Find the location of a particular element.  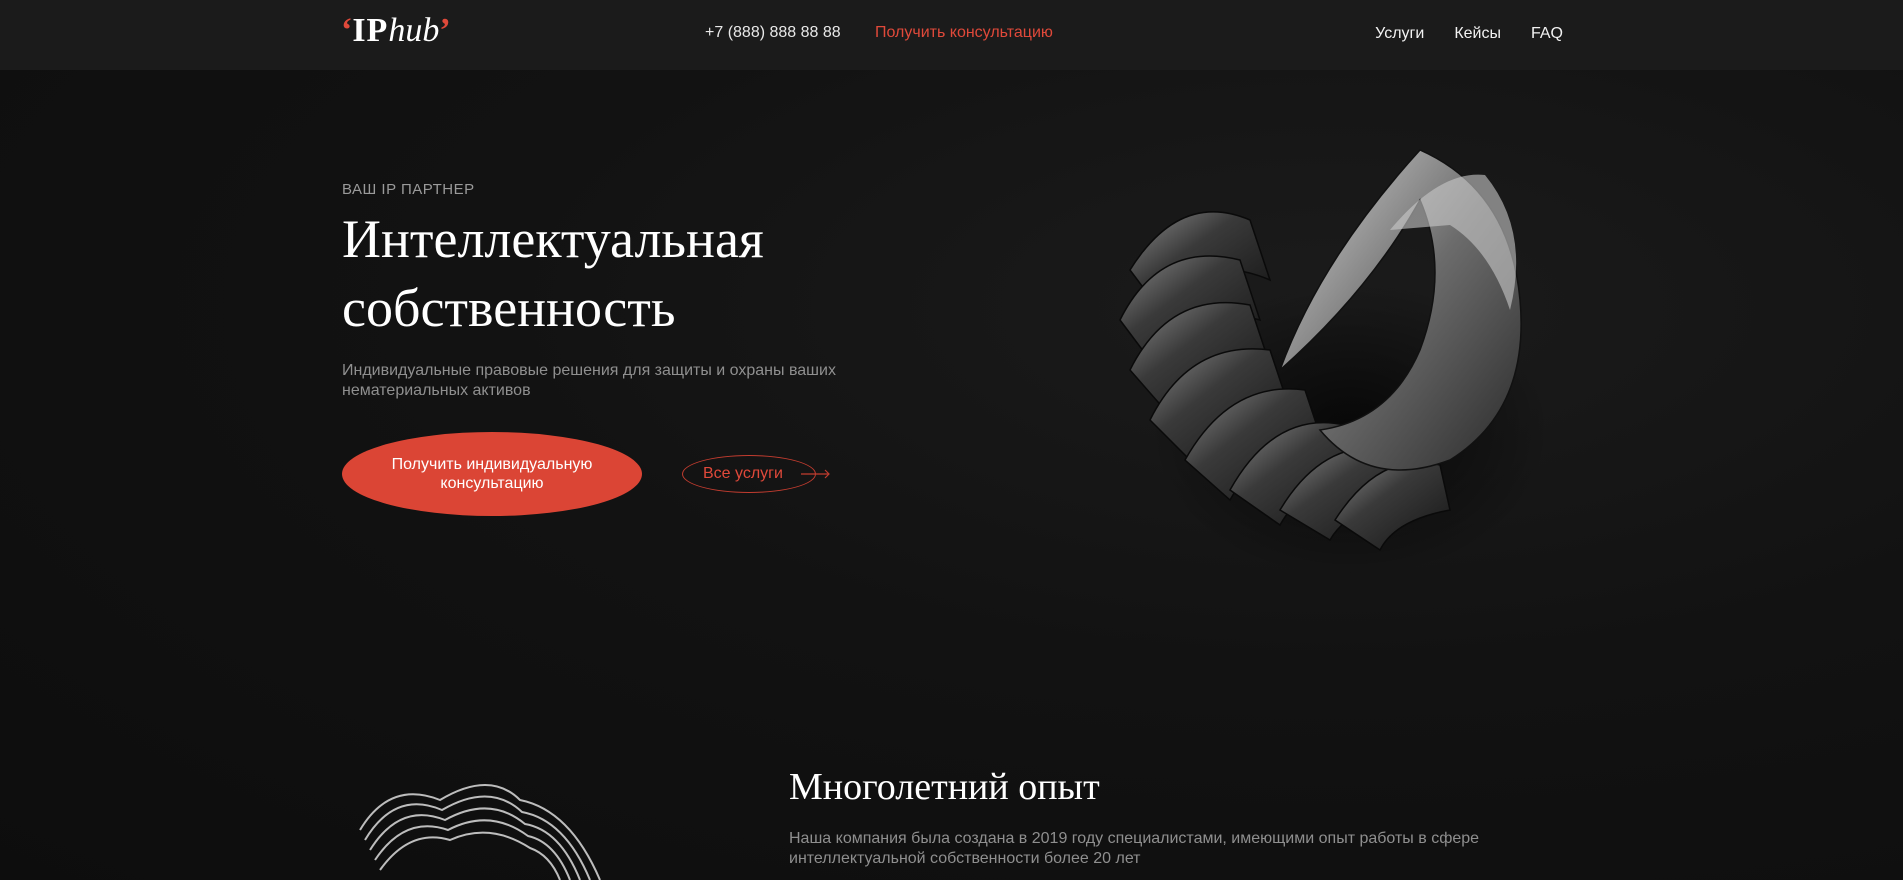

get-consultation-label: Получить индивидуальную консультацию is located at coordinates (492, 474).